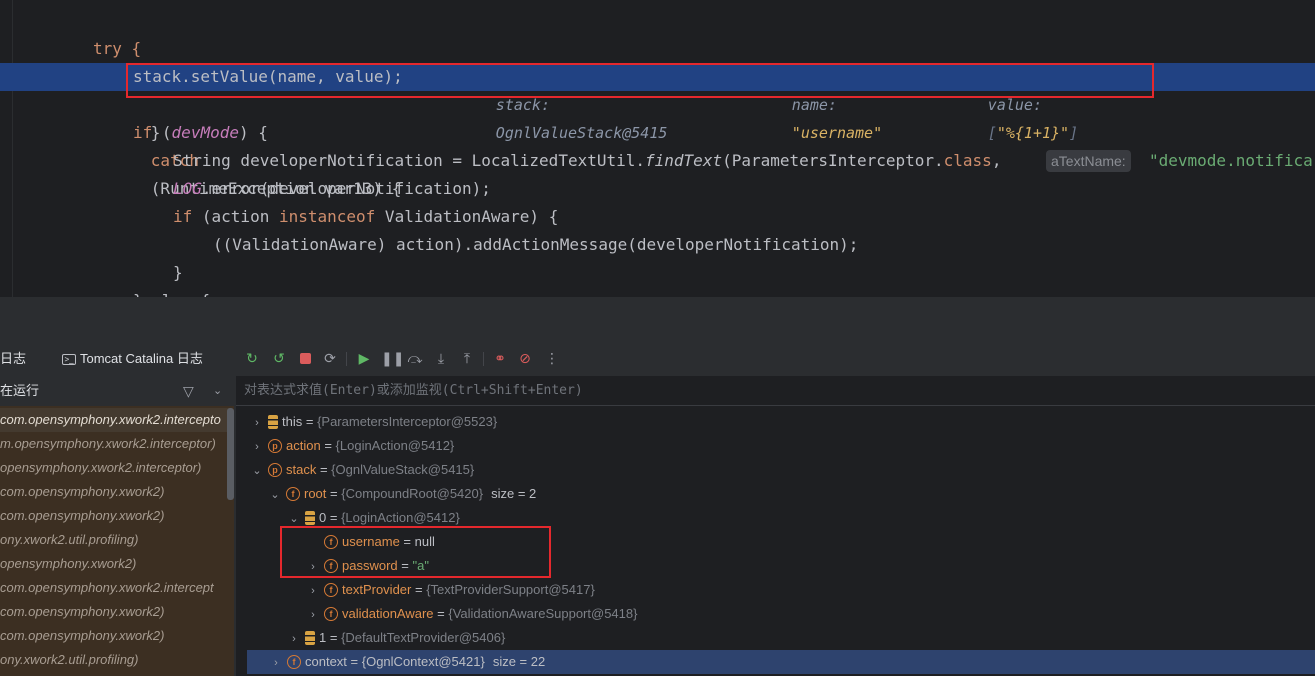  Describe the element at coordinates (407, 421) in the screenshot. I see `variable-type: {ParametersInterceptor@5523}` at that location.